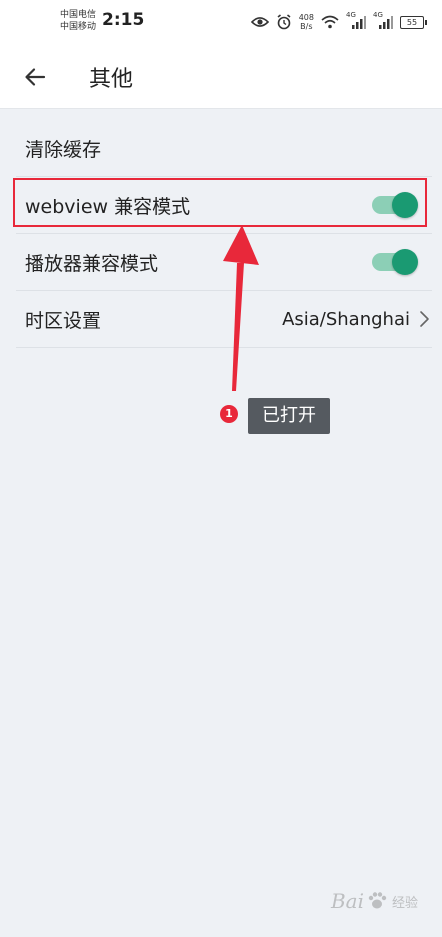 The image size is (442, 937). Describe the element at coordinates (404, 903) in the screenshot. I see `watermark-suffix: 经验` at that location.